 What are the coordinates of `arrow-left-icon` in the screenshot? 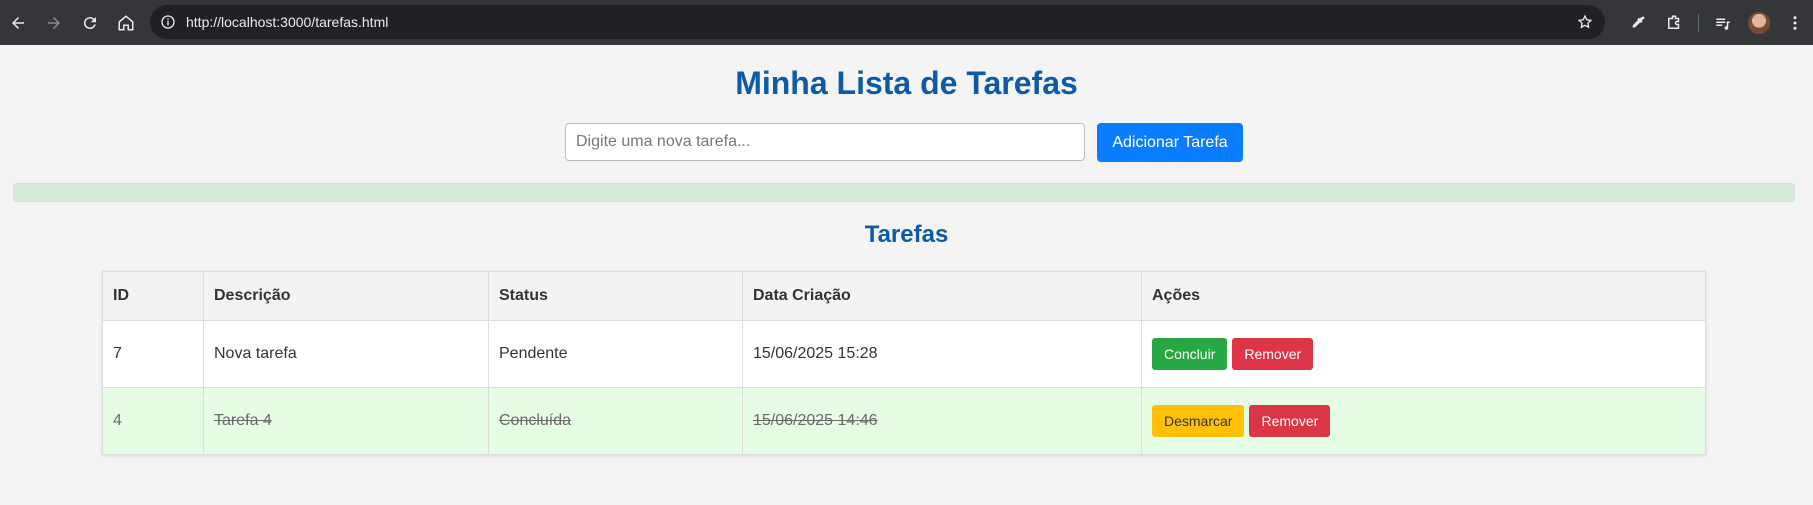 It's located at (18, 22).